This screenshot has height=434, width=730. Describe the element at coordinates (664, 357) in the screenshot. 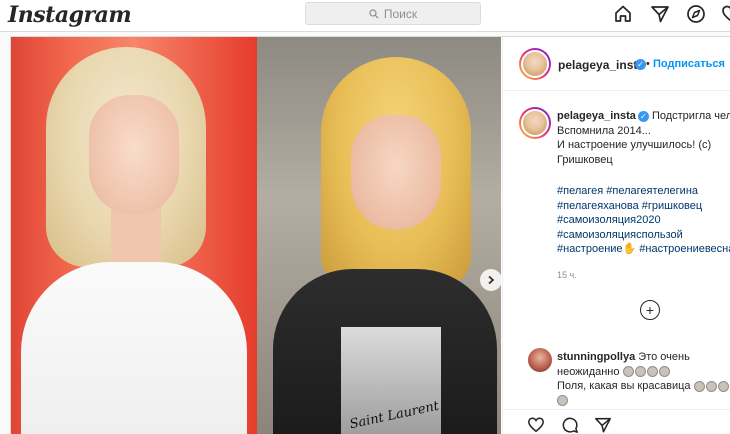

I see `comment-text: Это очень` at that location.